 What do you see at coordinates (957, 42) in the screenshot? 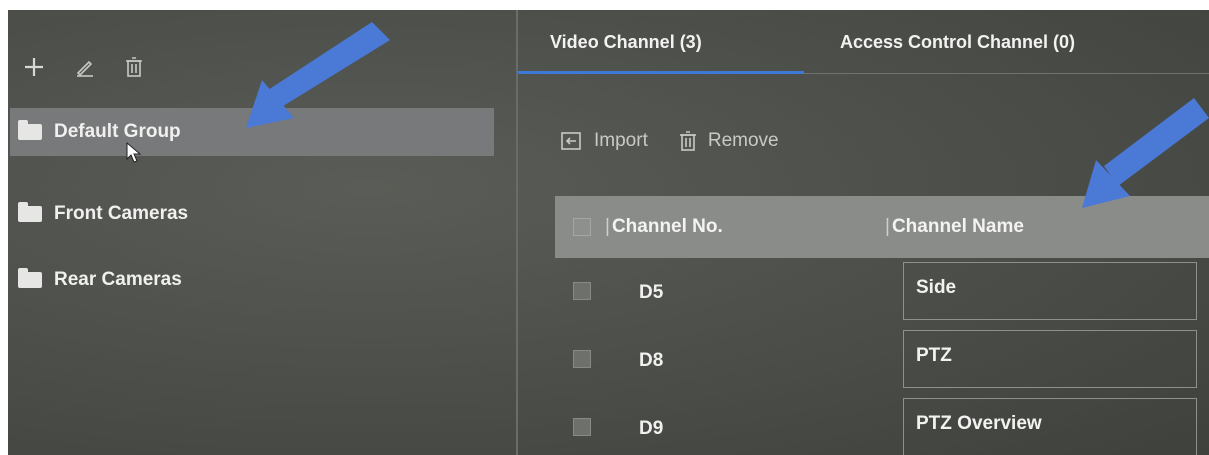
I see `tab-access-control-channel: Access Control Channel (0)` at bounding box center [957, 42].